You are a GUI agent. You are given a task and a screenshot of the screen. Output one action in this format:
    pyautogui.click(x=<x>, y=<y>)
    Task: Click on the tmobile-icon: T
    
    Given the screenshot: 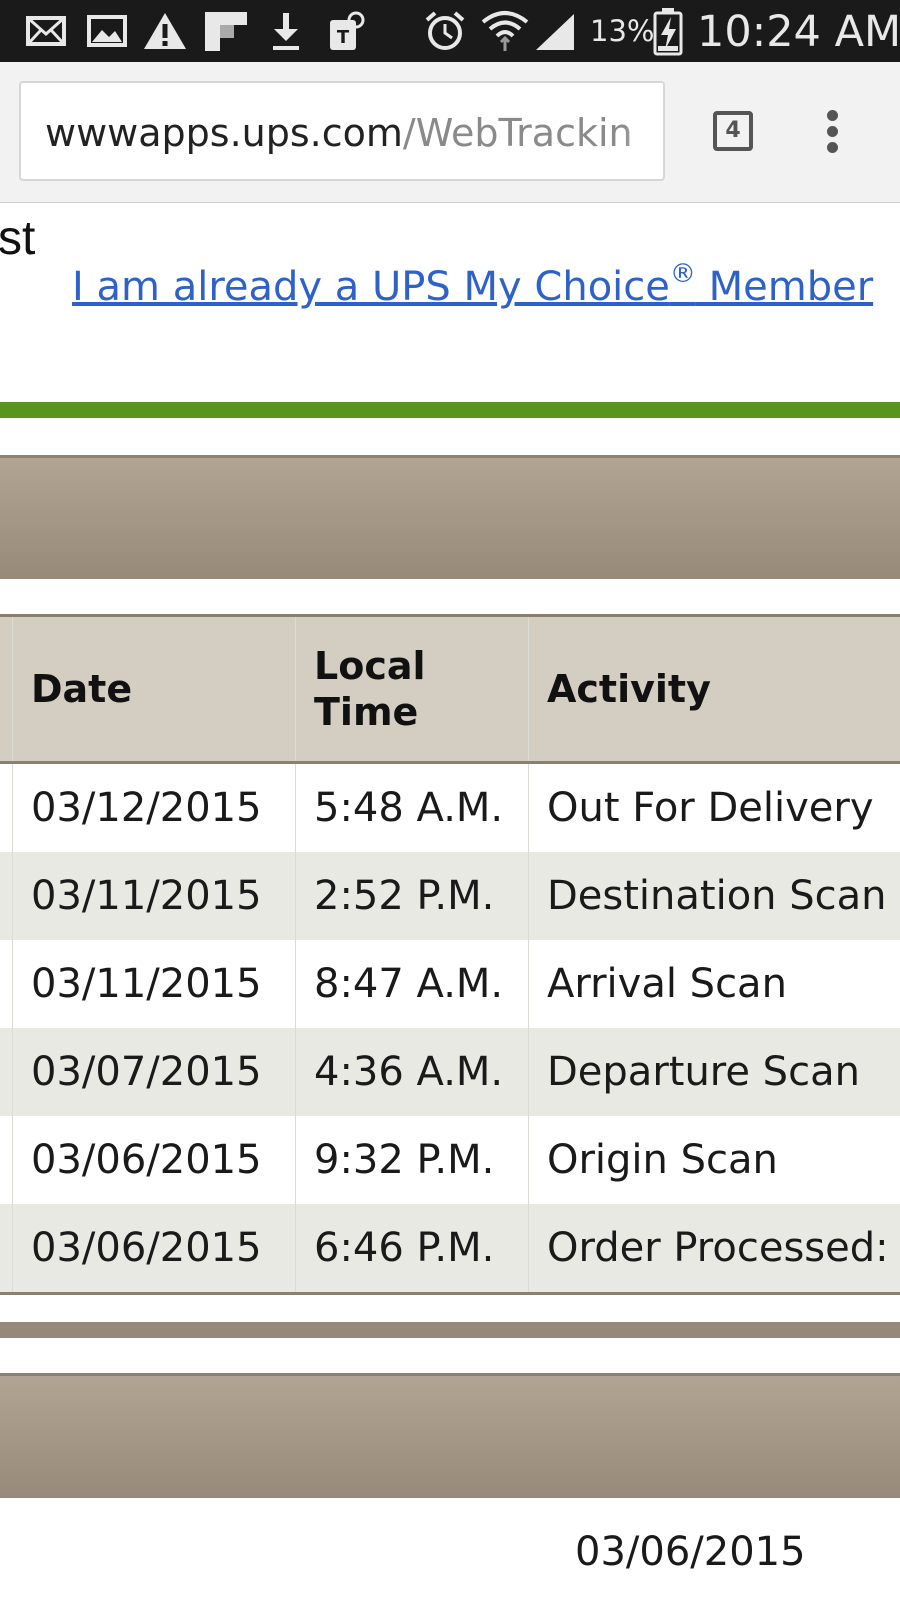 What is the action you would take?
    pyautogui.click(x=347, y=30)
    